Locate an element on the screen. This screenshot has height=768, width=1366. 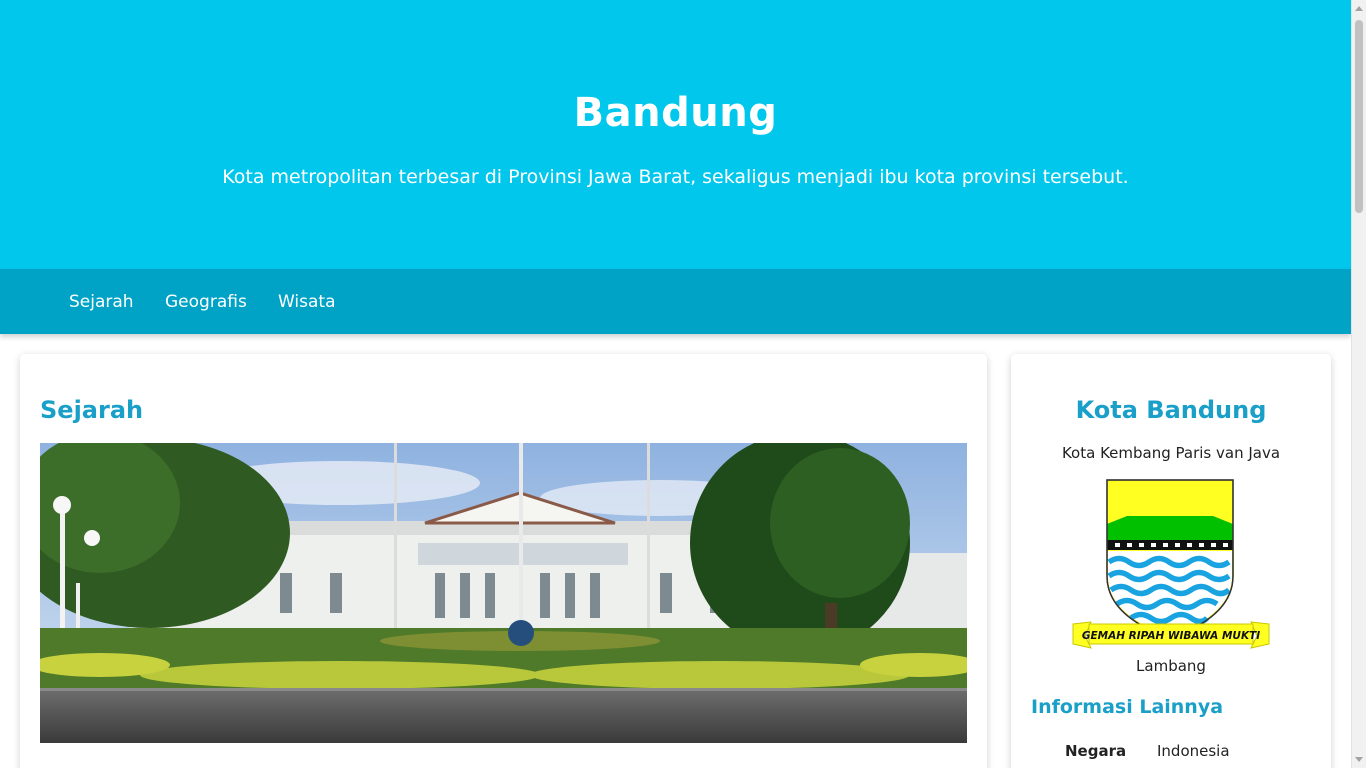
nav-link-geografis: Geografis is located at coordinates (206, 302).